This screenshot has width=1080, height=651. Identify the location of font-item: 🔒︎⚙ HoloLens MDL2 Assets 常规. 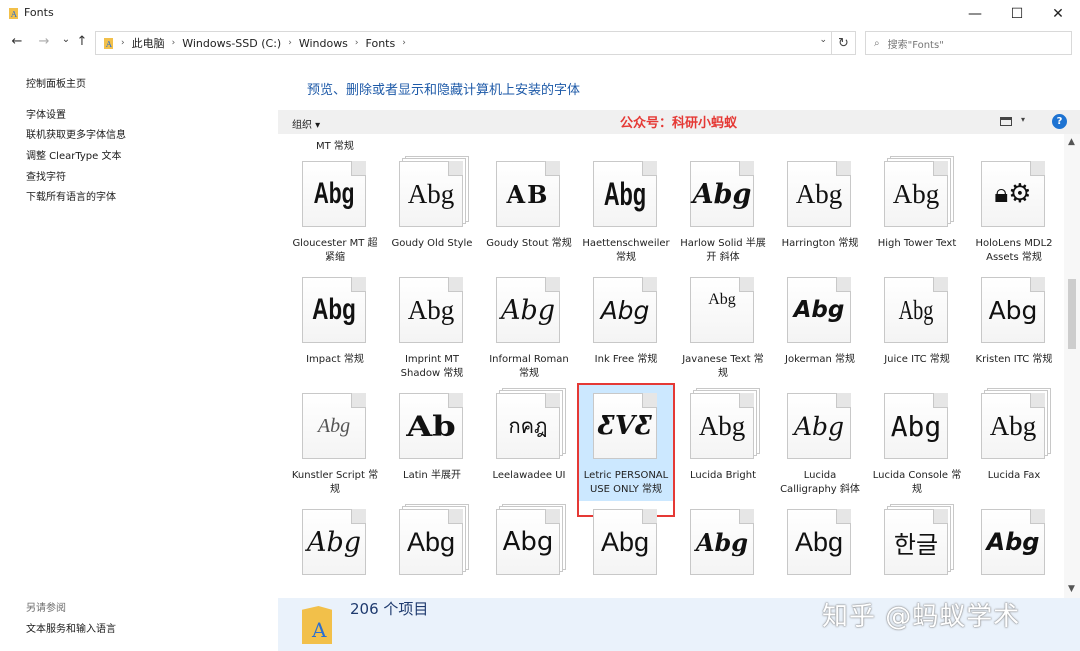
(1014, 211).